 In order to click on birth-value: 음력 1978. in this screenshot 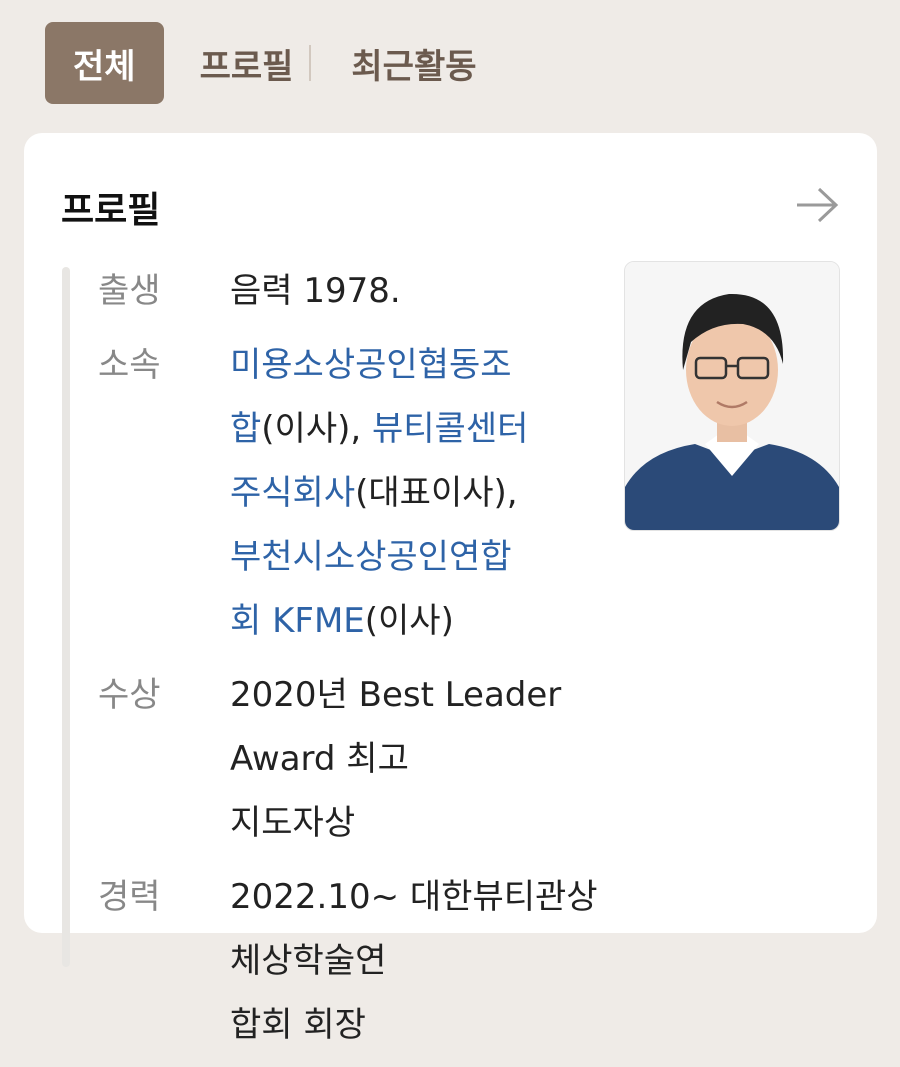, I will do `click(315, 291)`.